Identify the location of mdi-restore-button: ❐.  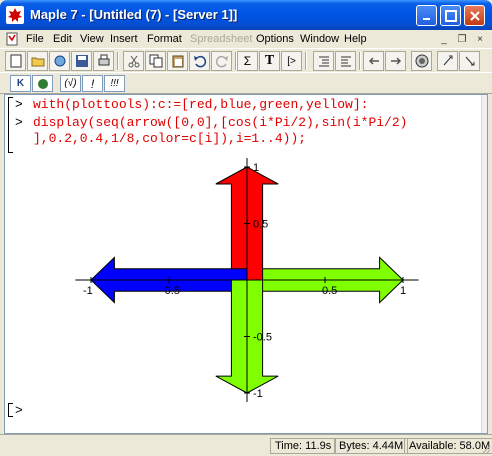
(462, 39).